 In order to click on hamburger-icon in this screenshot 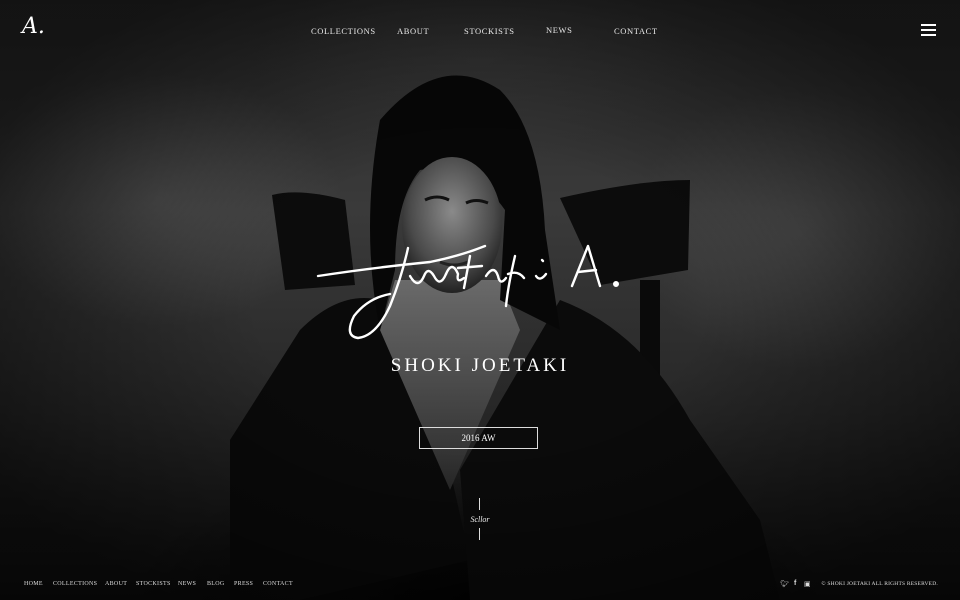, I will do `click(928, 30)`.